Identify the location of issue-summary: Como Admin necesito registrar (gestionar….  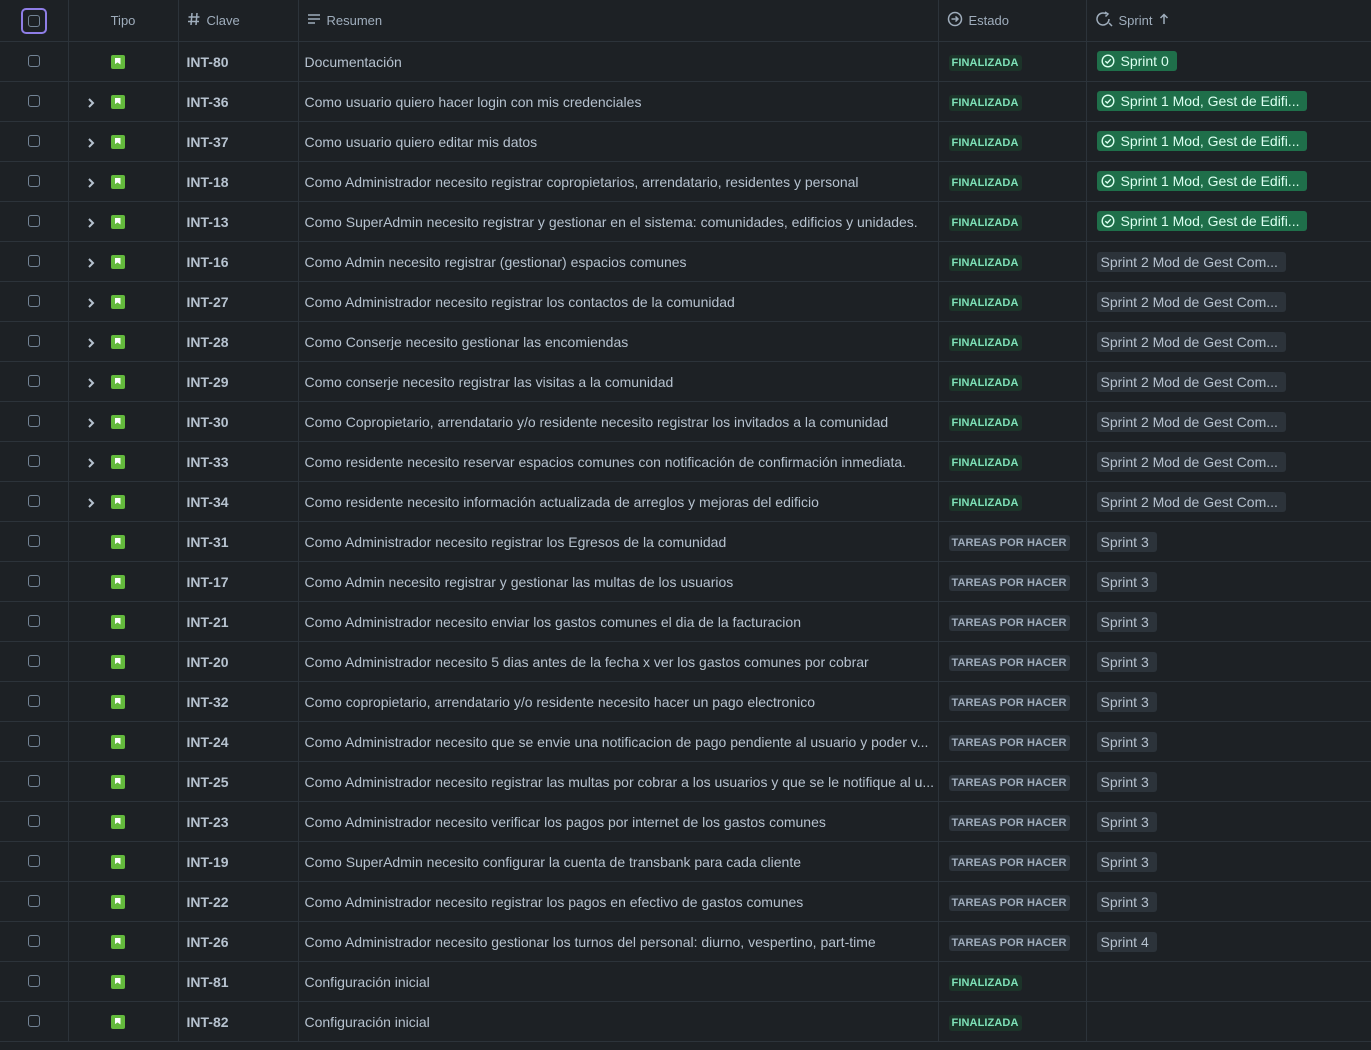
(618, 261).